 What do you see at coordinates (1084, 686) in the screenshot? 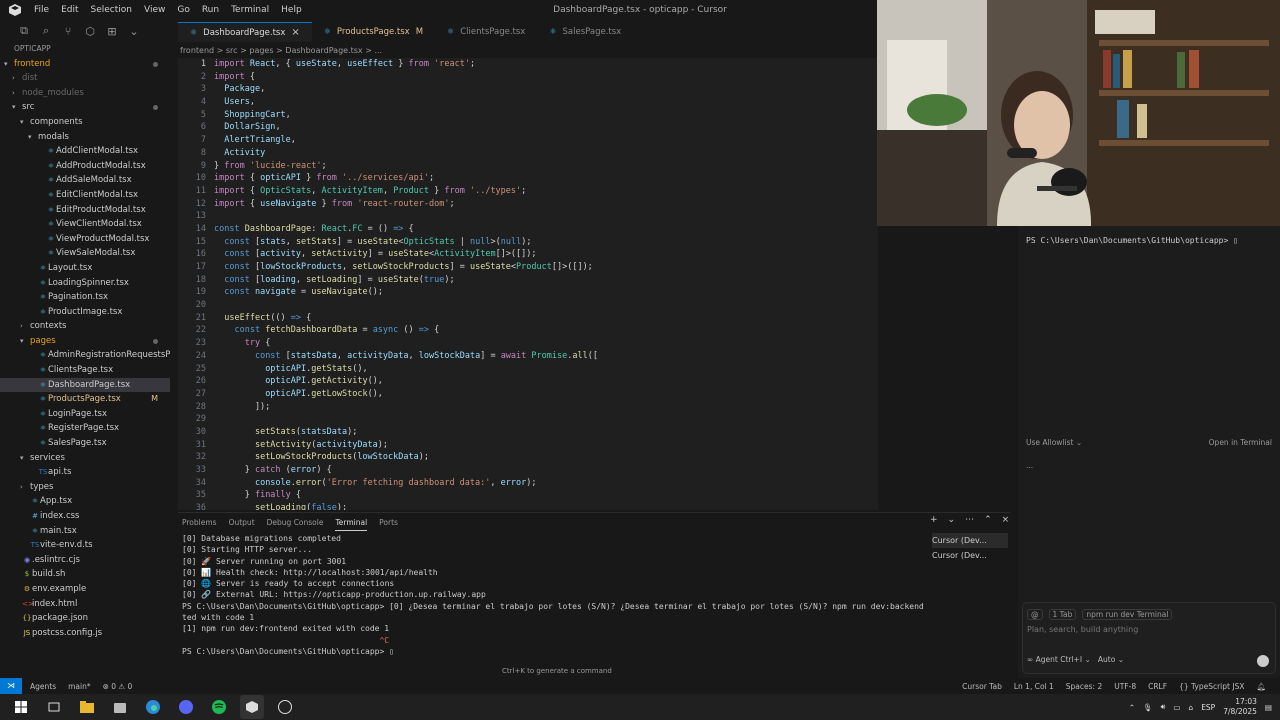
I see `status-item: Spaces: 2` at bounding box center [1084, 686].